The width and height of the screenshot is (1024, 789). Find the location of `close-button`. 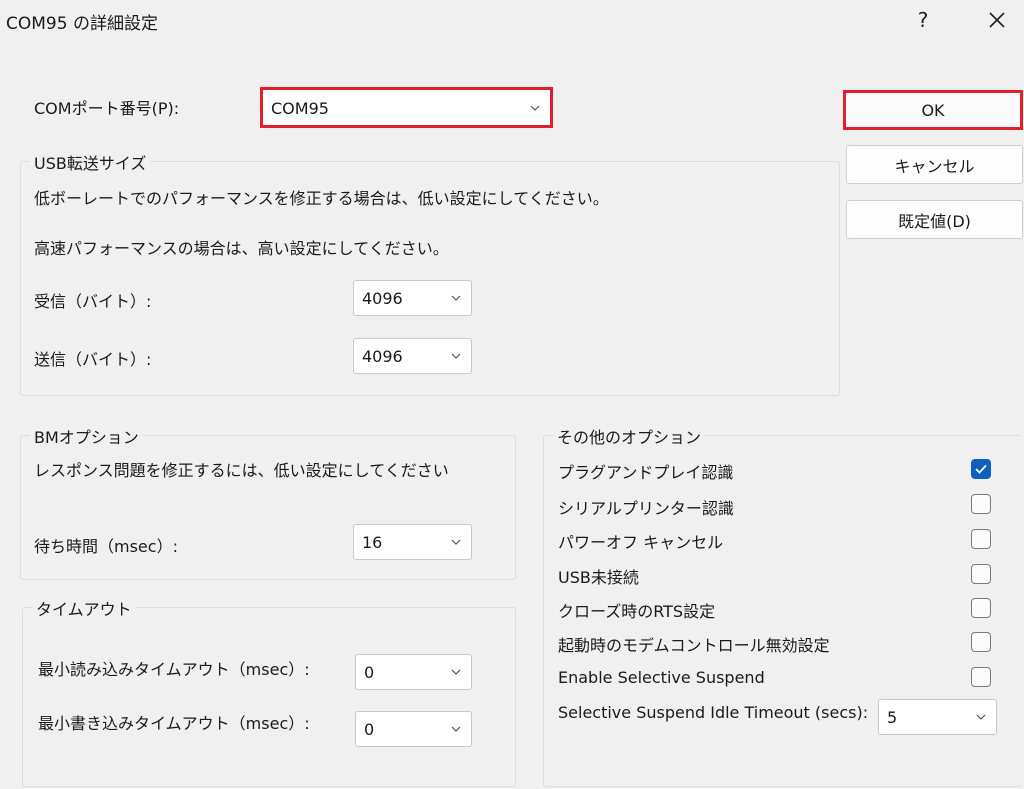

close-button is located at coordinates (997, 20).